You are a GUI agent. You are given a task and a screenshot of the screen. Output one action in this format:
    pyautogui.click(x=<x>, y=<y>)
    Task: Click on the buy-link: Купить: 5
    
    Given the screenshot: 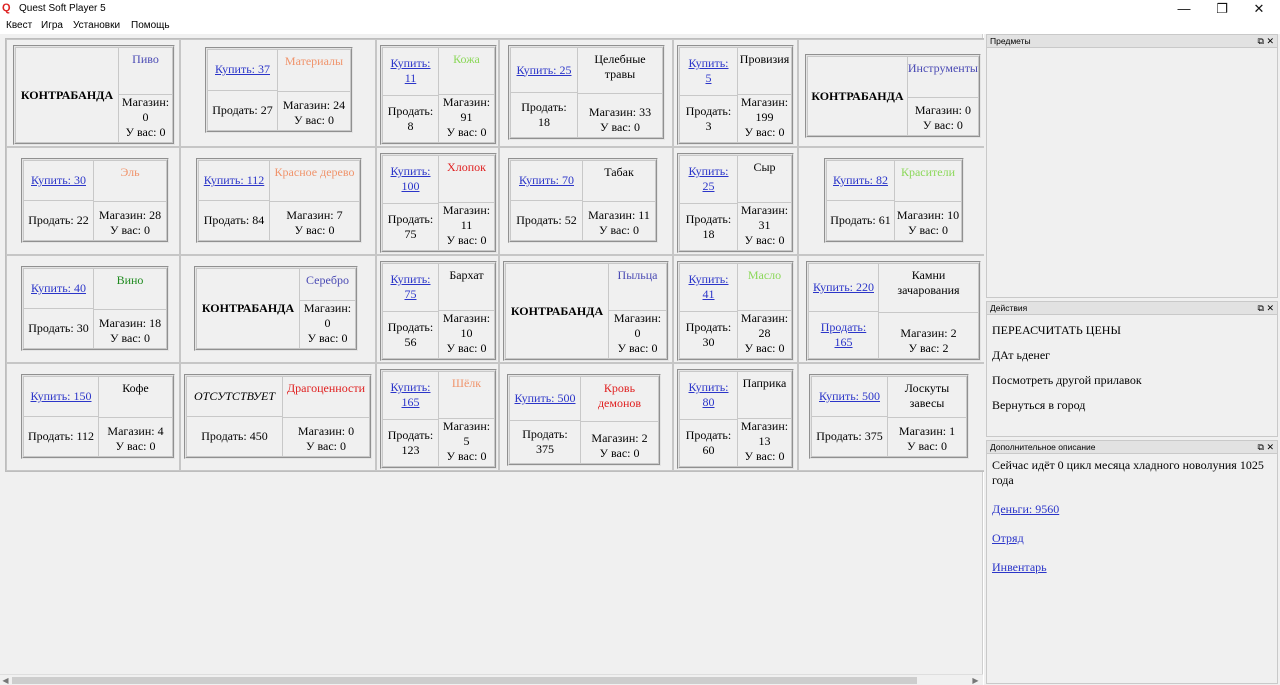 What is the action you would take?
    pyautogui.click(x=709, y=71)
    